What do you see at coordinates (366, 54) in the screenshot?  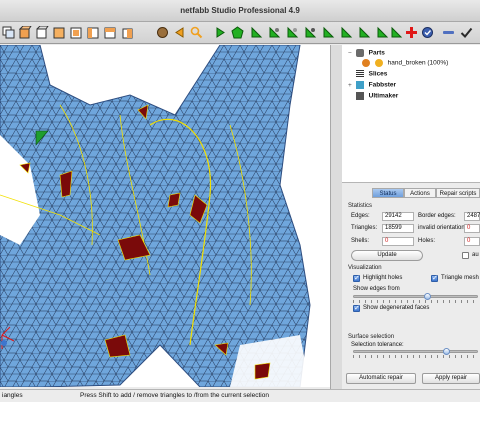 I see `tree-item-parts: − Parts` at bounding box center [366, 54].